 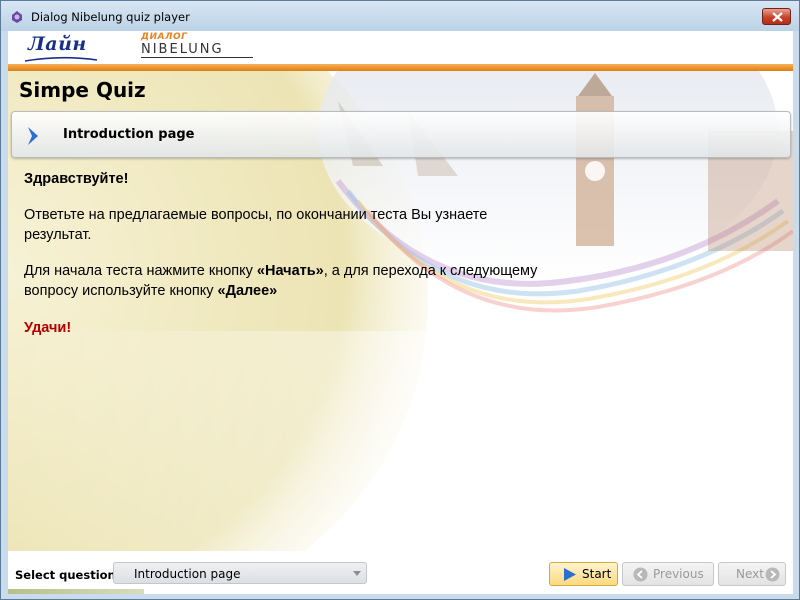 I want to click on next-button: Next, so click(x=752, y=574).